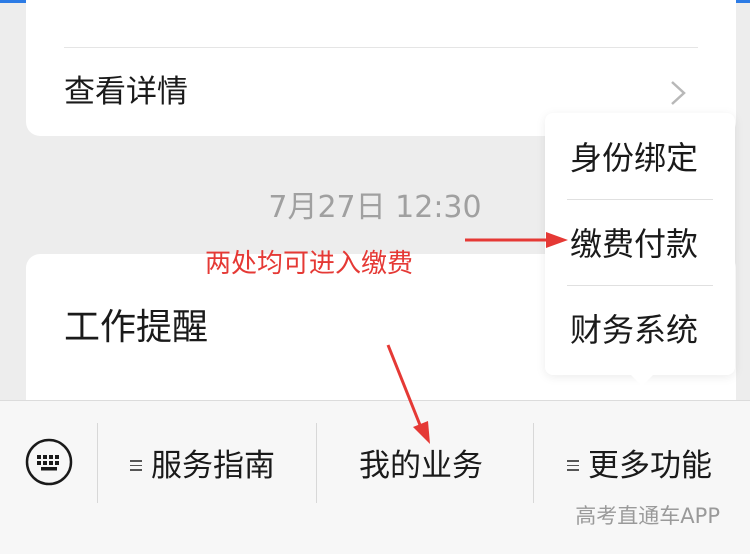  I want to click on menu-item-finance-system: 财务系统, so click(640, 330).